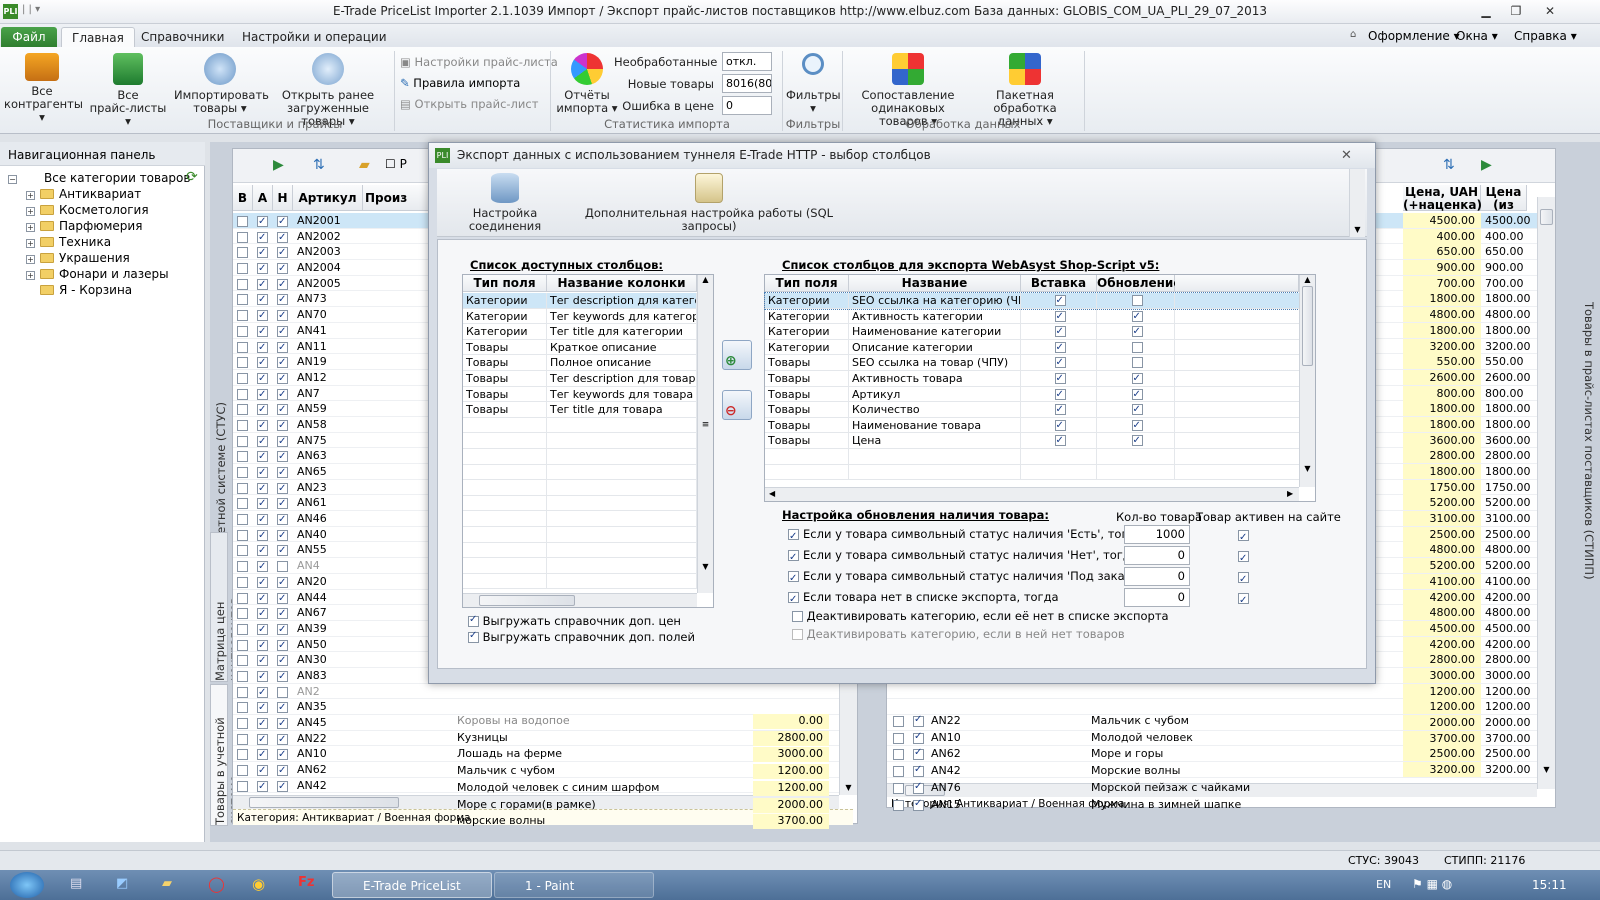 The width and height of the screenshot is (1600, 900). Describe the element at coordinates (99, 178) in the screenshot. I see `tree-root: − Все категории товаров` at that location.